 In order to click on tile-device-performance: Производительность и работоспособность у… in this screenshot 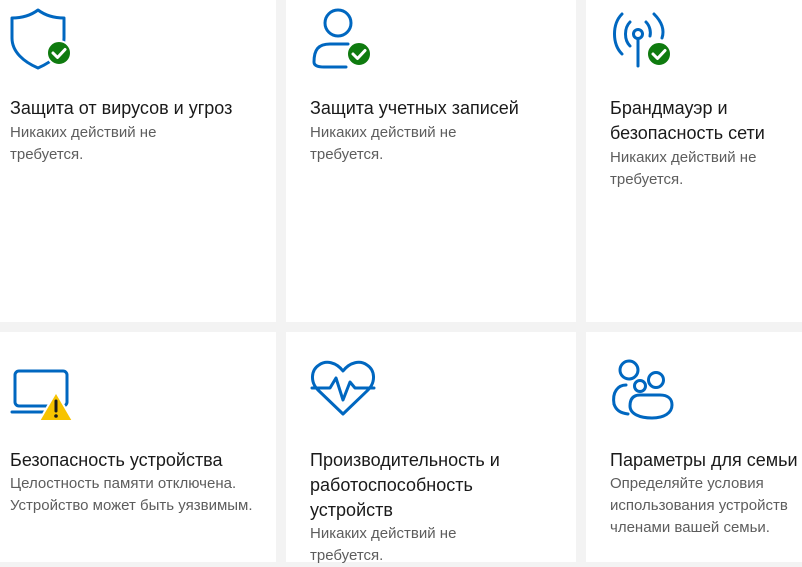, I will do `click(431, 448)`.